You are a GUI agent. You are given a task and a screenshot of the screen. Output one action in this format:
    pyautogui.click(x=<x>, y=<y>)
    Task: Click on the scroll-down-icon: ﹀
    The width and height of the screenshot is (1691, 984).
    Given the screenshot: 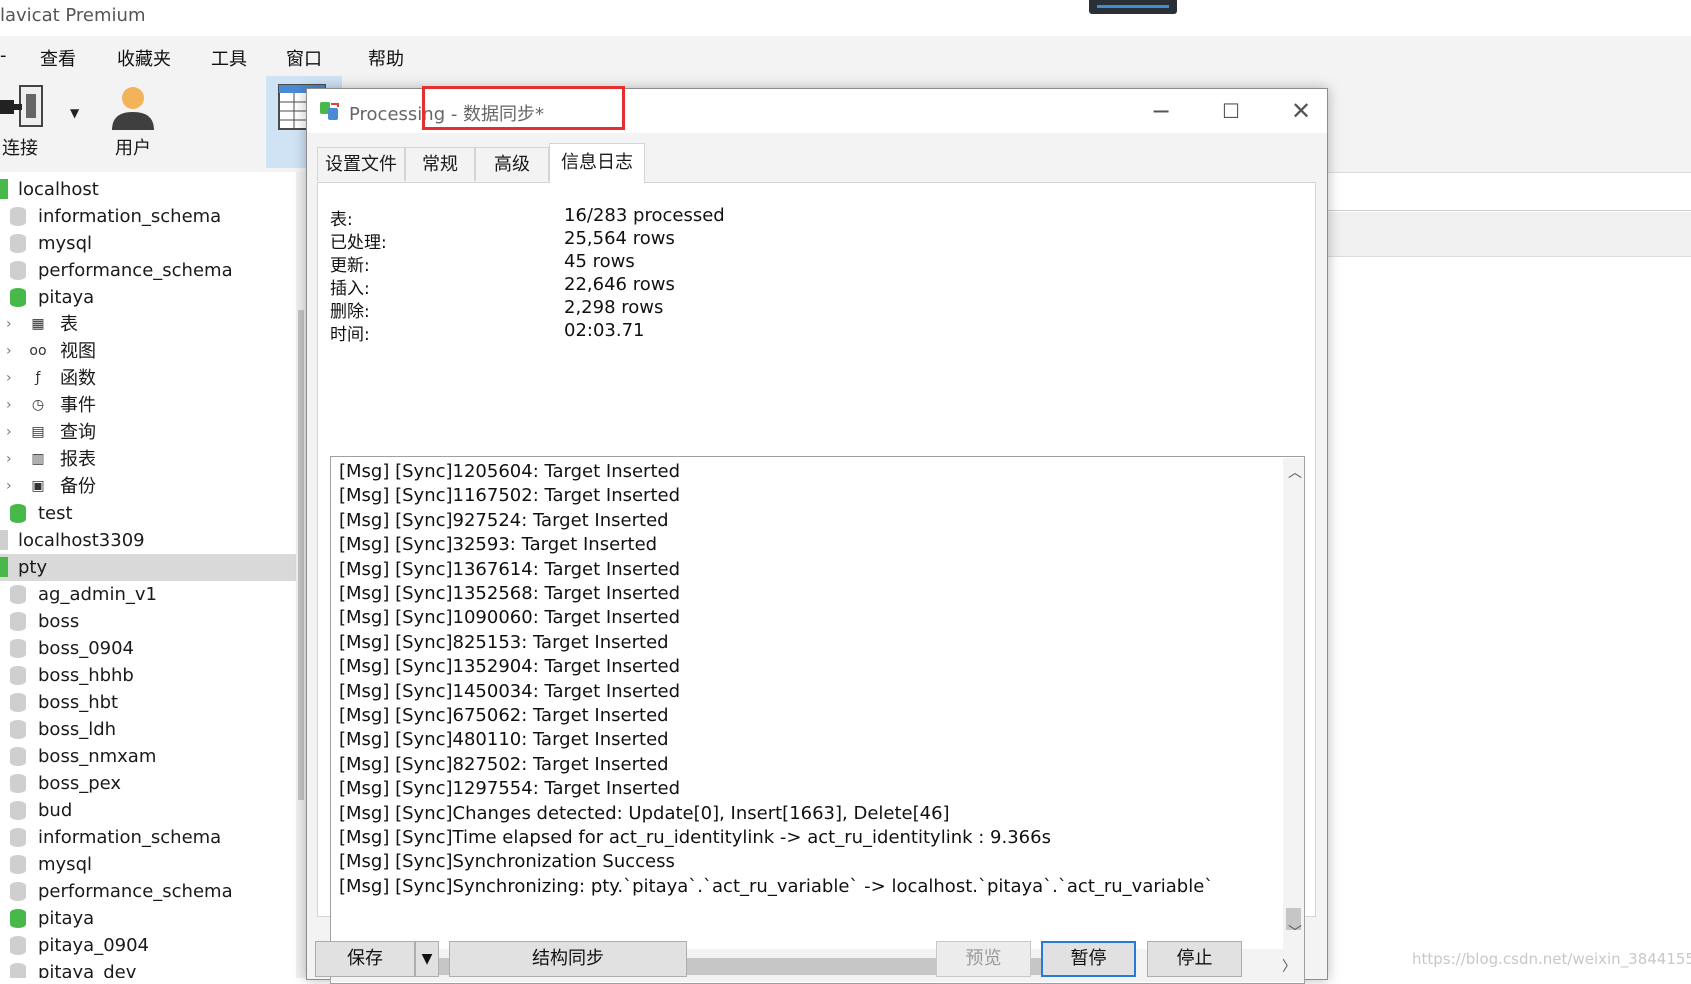 What is the action you would take?
    pyautogui.click(x=1295, y=932)
    